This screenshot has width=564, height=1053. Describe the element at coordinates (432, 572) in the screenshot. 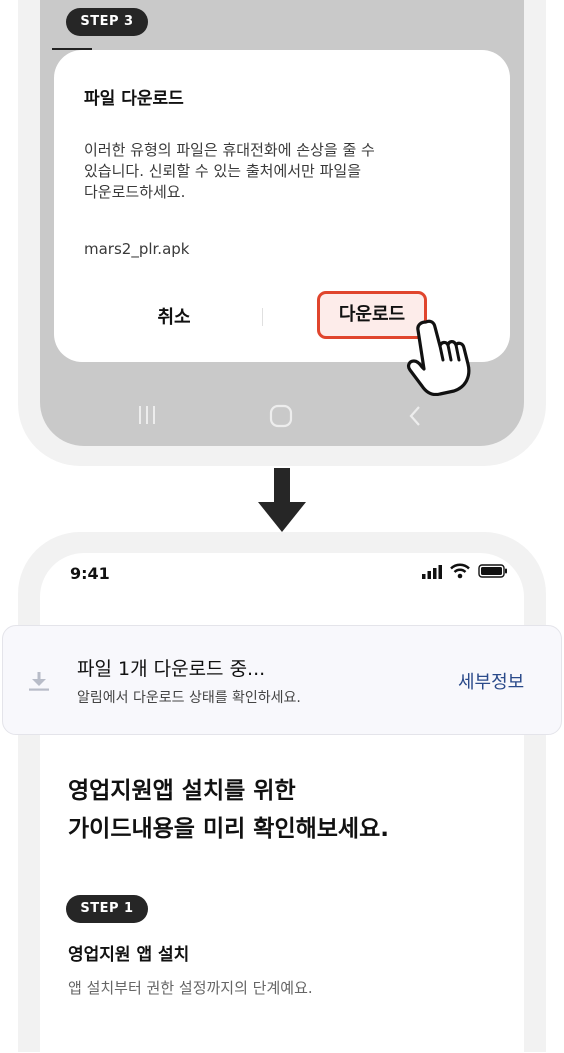

I see `signal-icon` at that location.